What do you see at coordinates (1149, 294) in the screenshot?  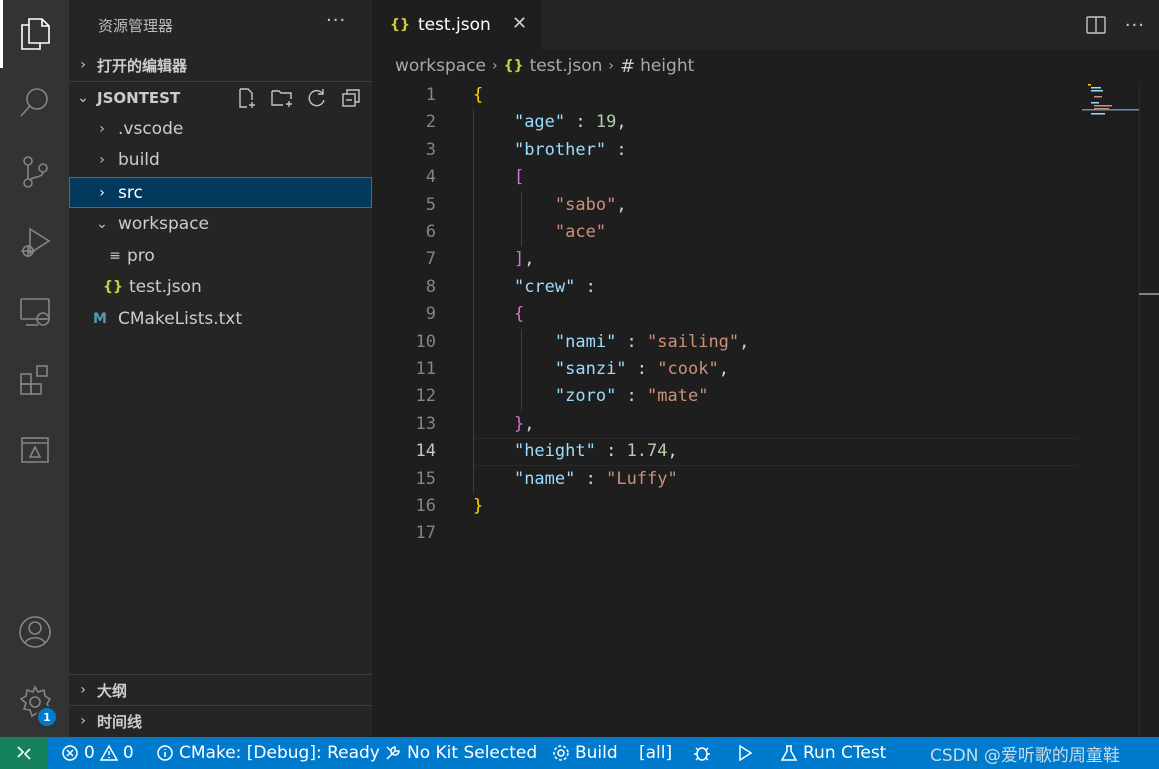 I see `scrollbar-cursor-marker` at bounding box center [1149, 294].